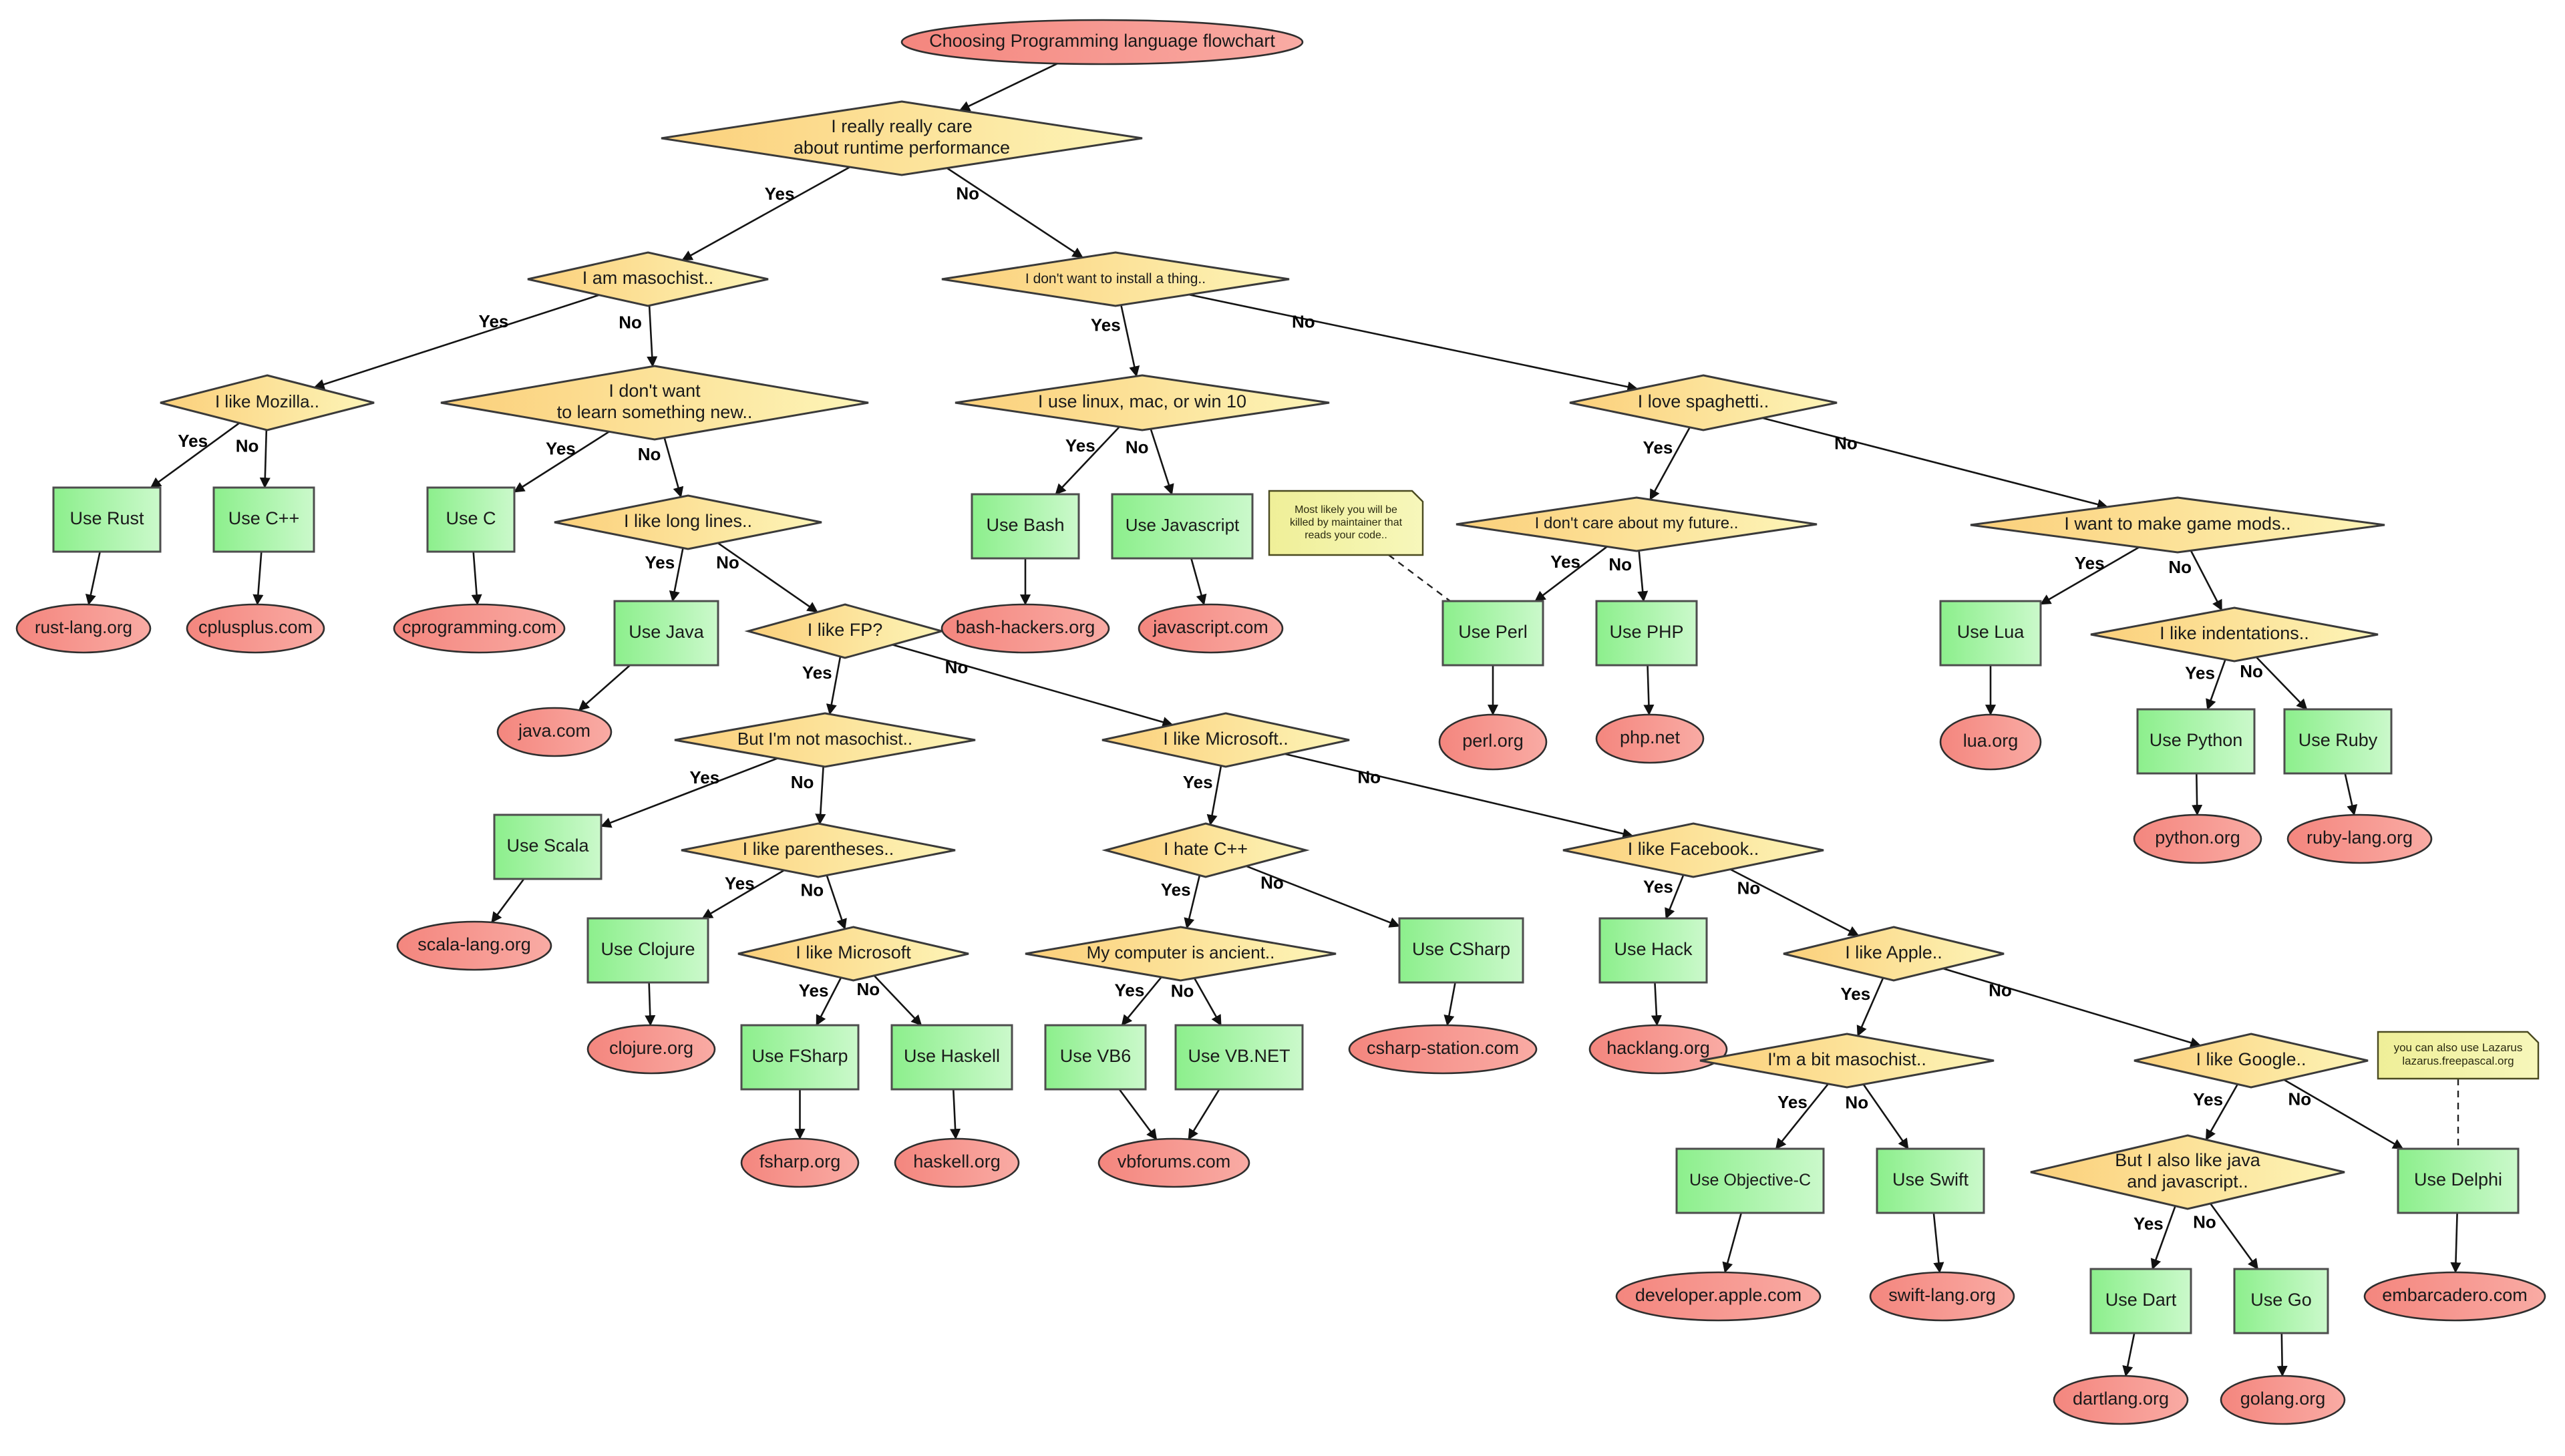 The image size is (2565, 1456). I want to click on node-cprog: cprogramming.com, so click(479, 628).